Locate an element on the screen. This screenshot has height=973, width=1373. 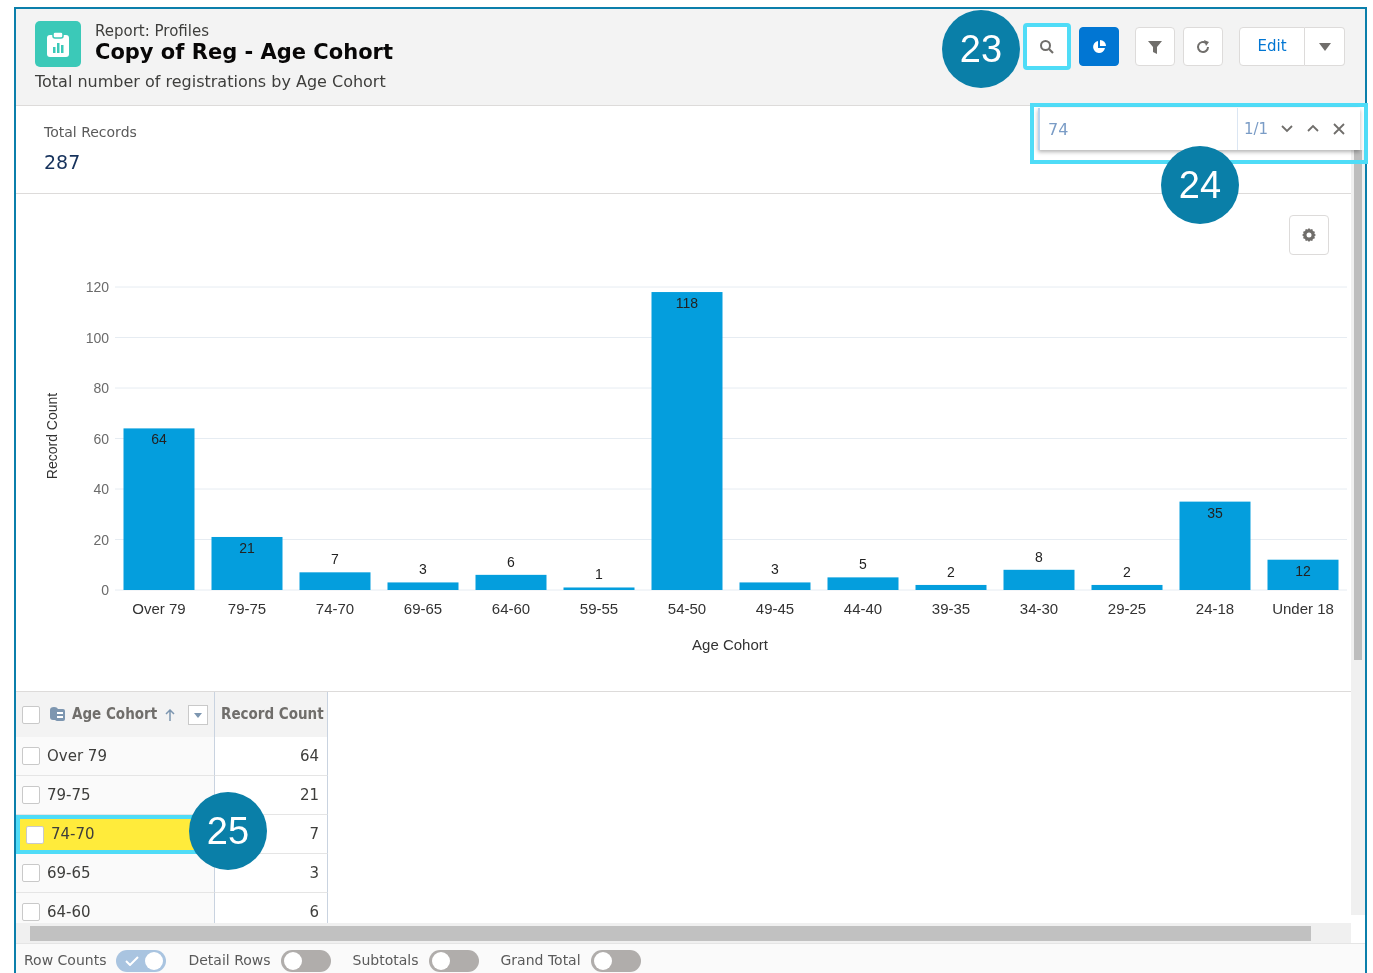
data-label: 35 is located at coordinates (1215, 512).